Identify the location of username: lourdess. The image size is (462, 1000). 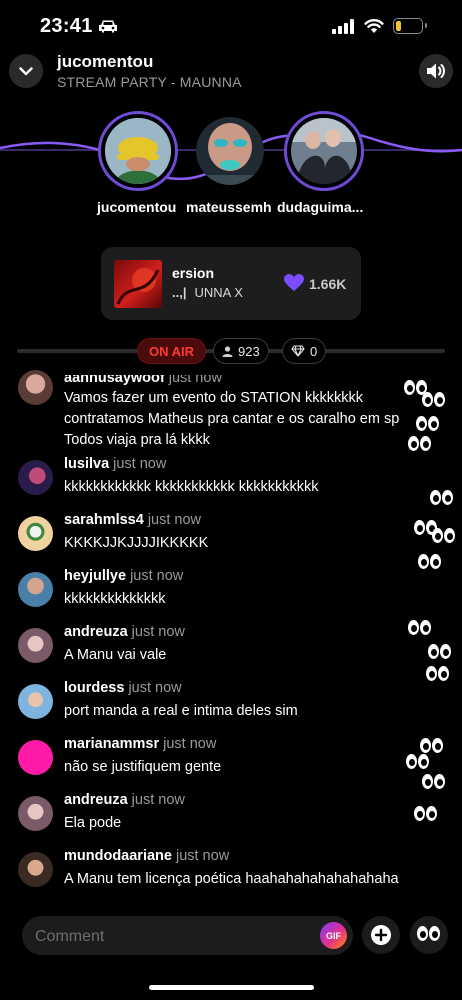
(94, 688).